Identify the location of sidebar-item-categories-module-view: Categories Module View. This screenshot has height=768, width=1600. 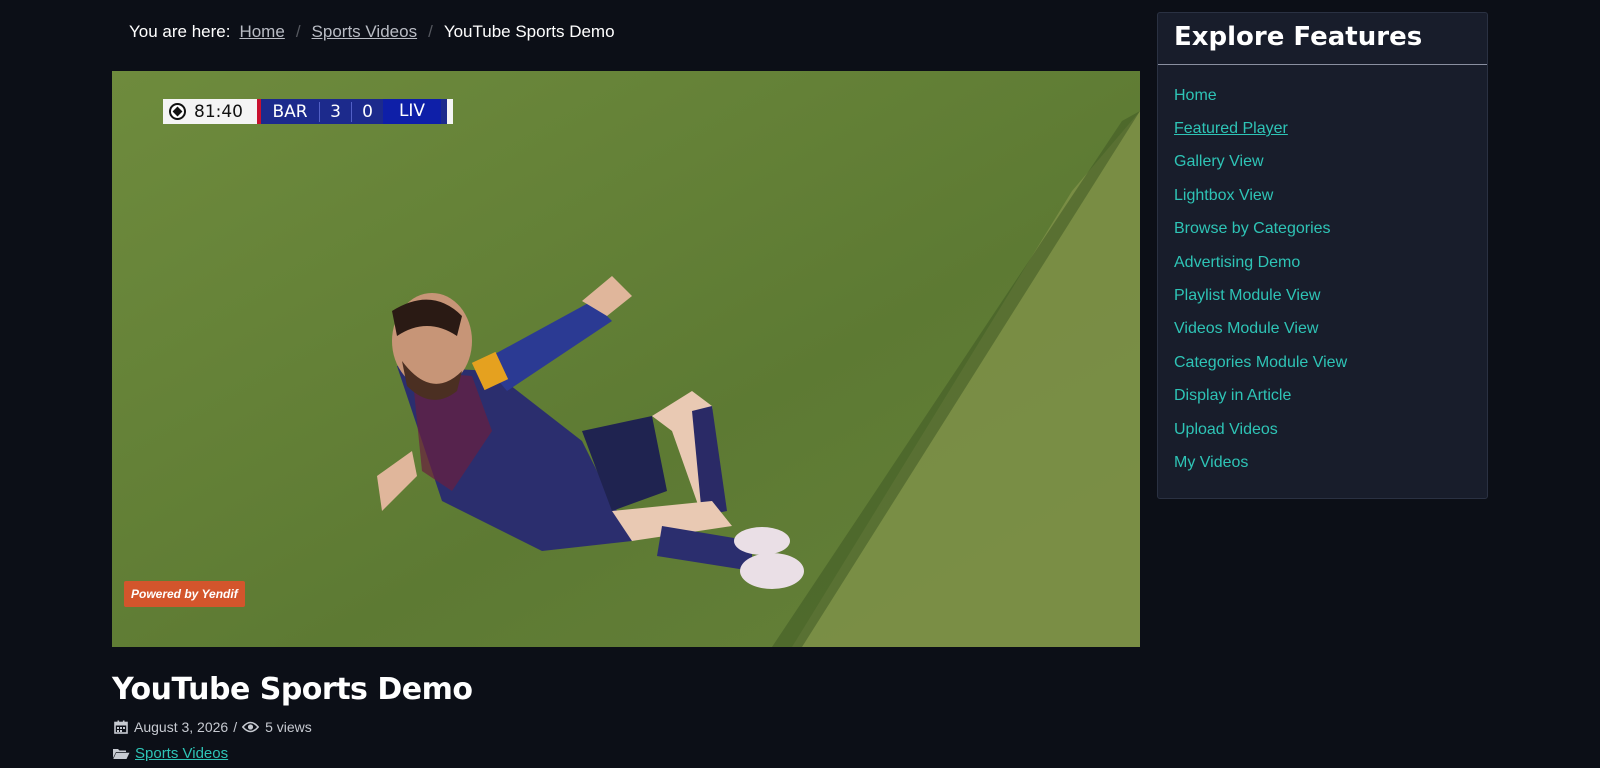
(1322, 362).